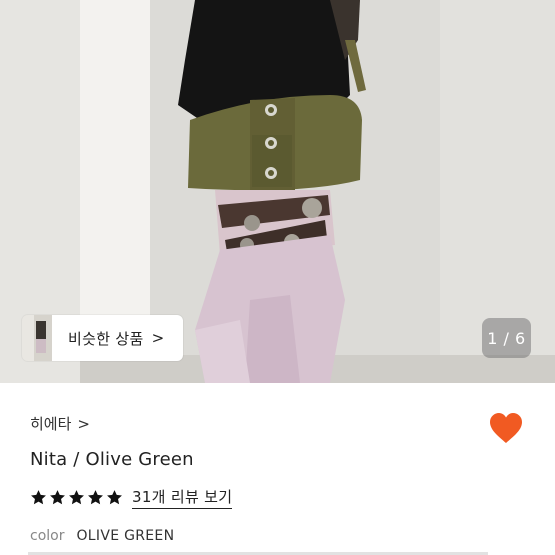 This screenshot has height=555, width=555. I want to click on similar-products-button: 비슷한 상품 >, so click(102, 338).